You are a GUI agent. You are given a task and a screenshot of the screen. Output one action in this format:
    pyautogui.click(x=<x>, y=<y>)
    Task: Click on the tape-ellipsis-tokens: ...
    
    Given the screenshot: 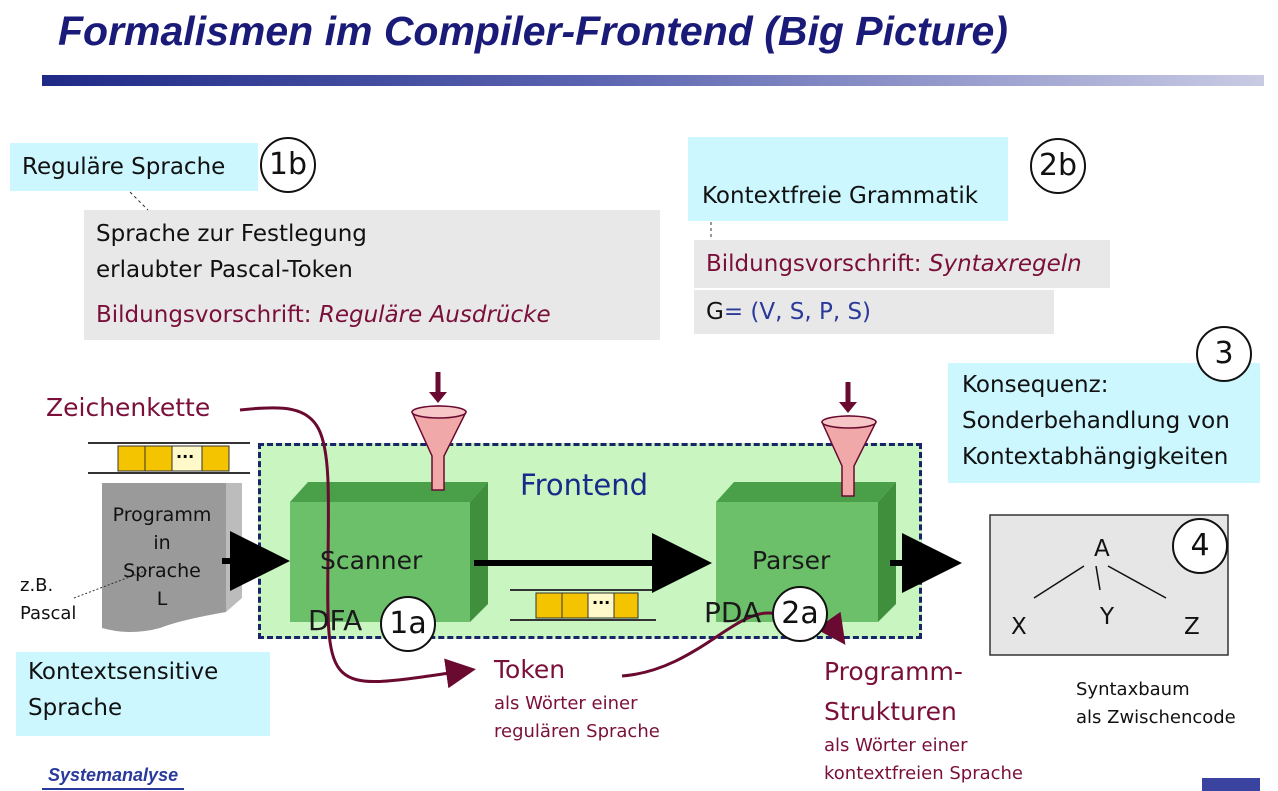 What is the action you would take?
    pyautogui.click(x=601, y=598)
    